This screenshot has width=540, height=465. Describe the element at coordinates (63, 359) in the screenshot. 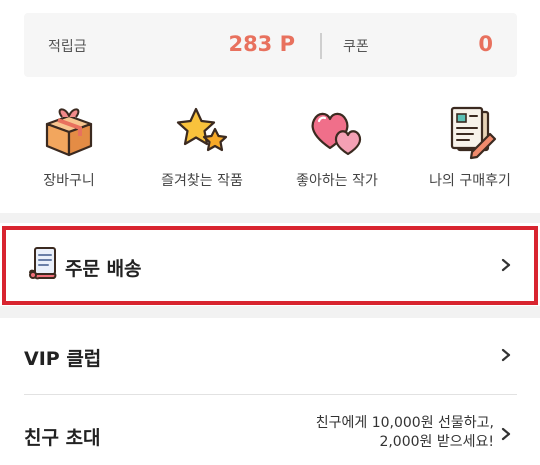

I see `menu-vip-club-label: VIP 클럽` at that location.